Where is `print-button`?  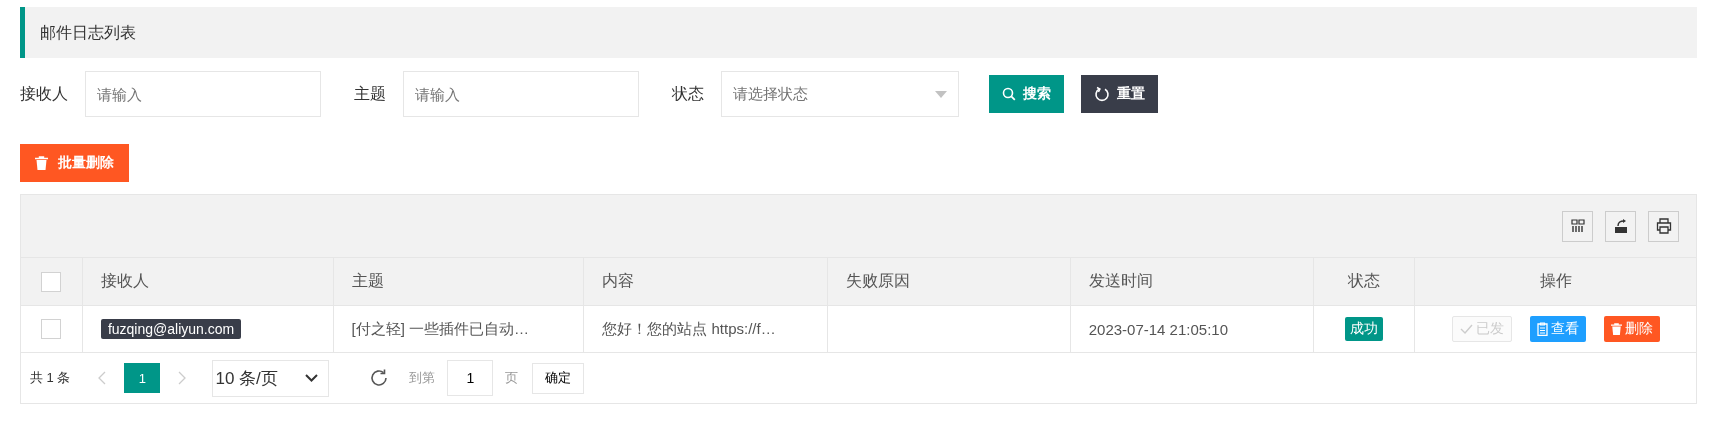
print-button is located at coordinates (1663, 226).